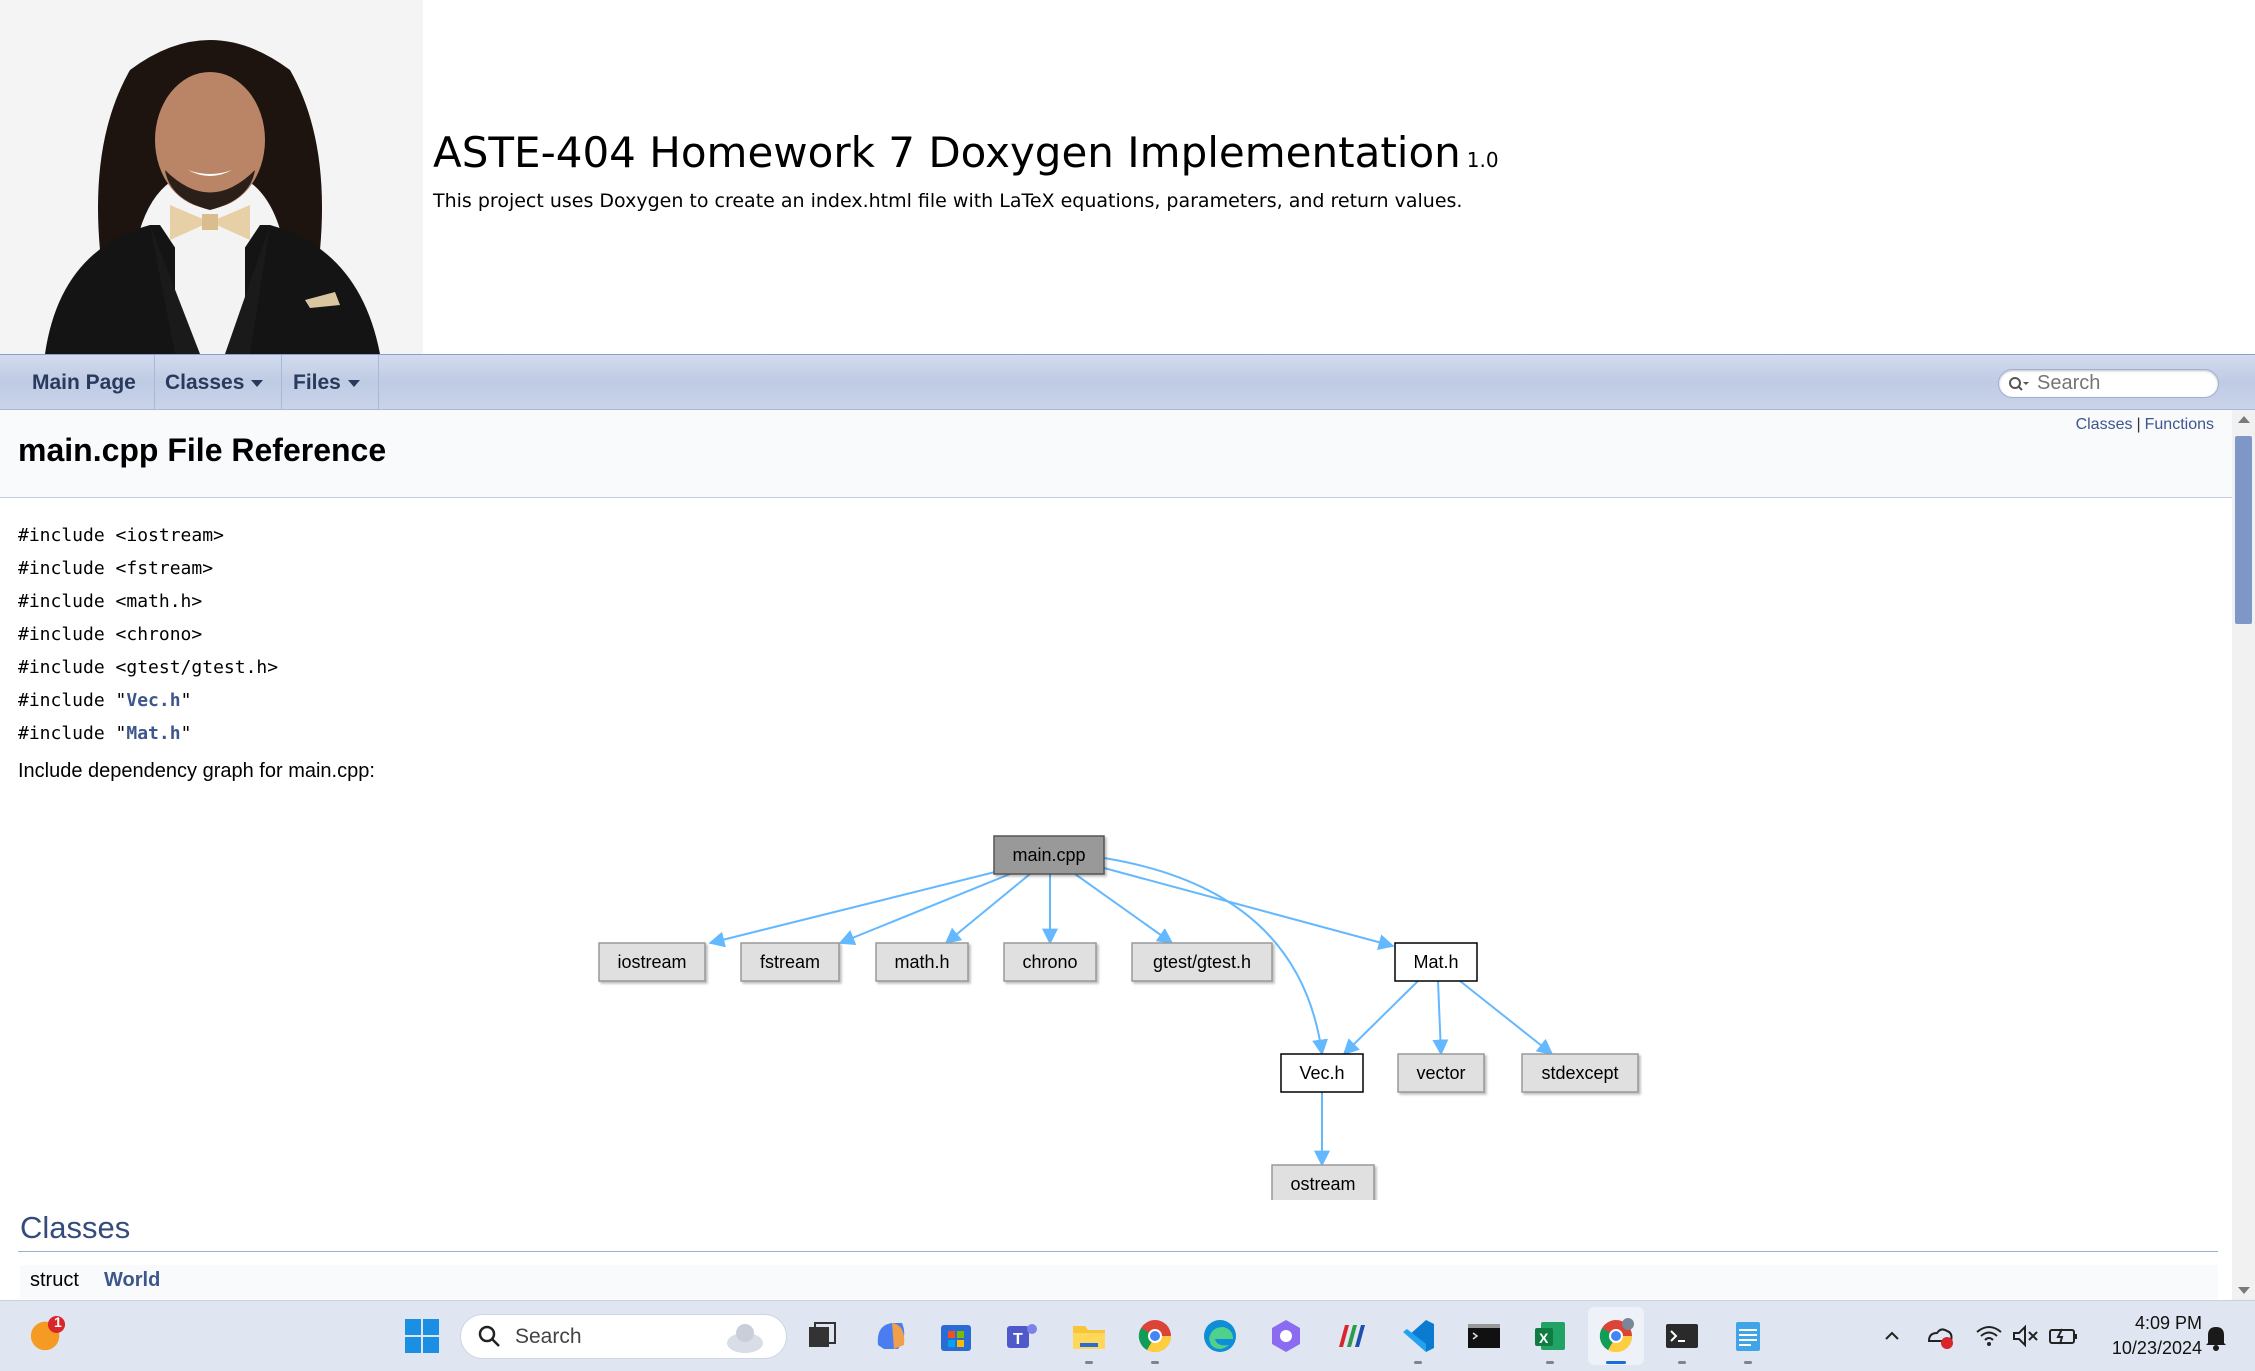 The width and height of the screenshot is (2255, 1371). I want to click on nav-files-label: Files, so click(317, 382).